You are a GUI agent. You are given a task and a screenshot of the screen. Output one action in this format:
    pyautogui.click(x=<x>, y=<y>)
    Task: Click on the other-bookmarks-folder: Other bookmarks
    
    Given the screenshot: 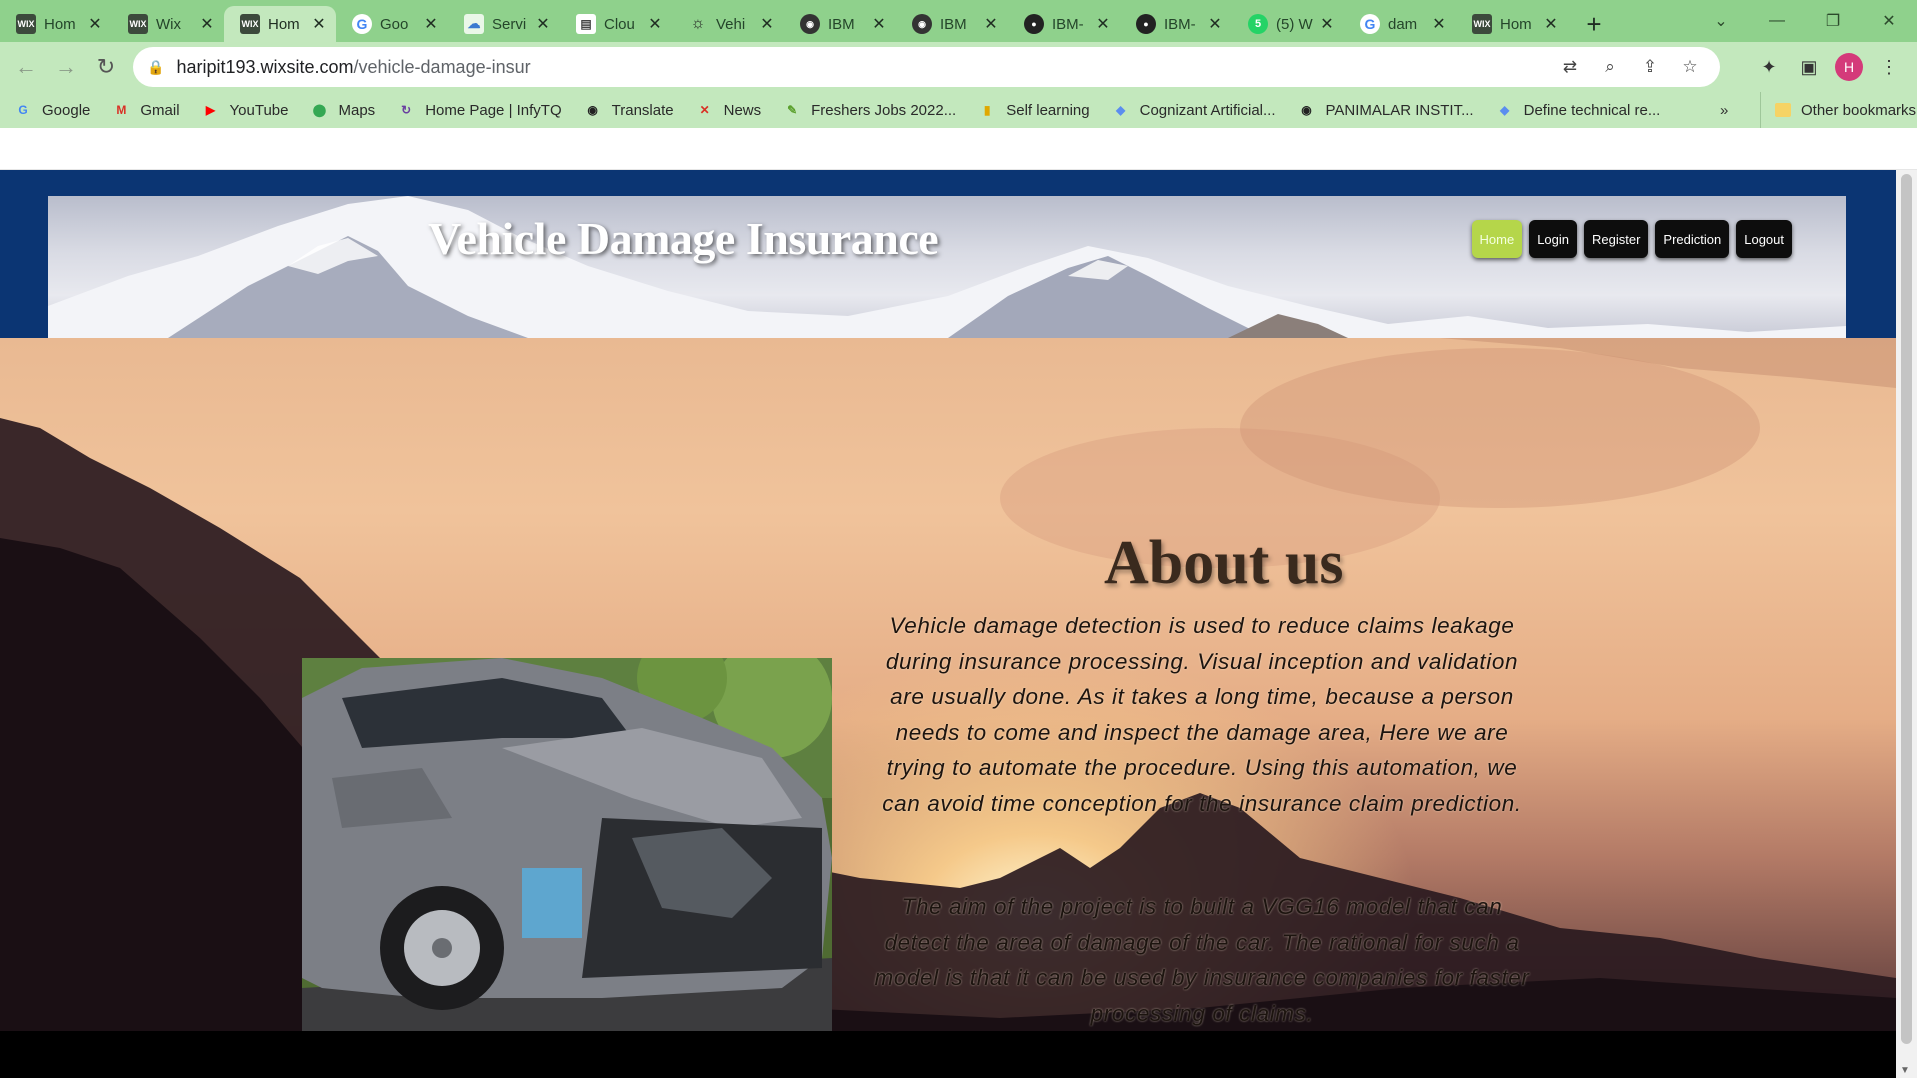 What is the action you would take?
    pyautogui.click(x=1838, y=110)
    